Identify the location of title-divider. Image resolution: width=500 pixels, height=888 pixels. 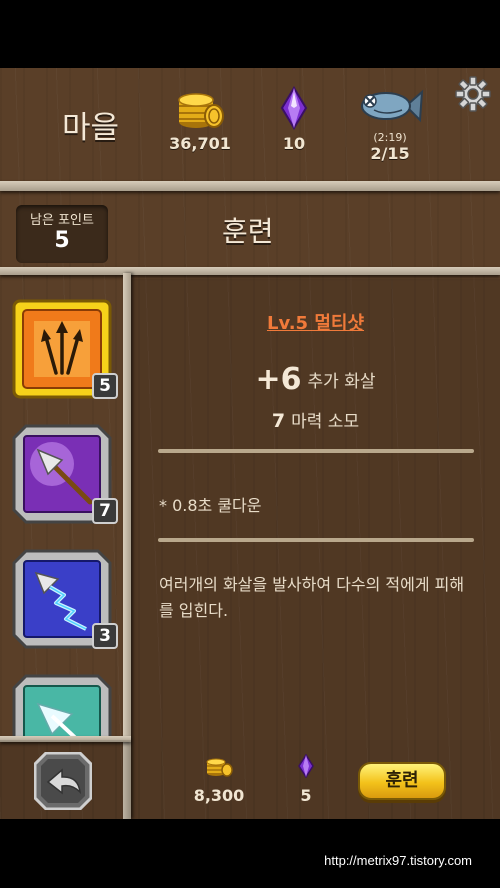
(250, 271).